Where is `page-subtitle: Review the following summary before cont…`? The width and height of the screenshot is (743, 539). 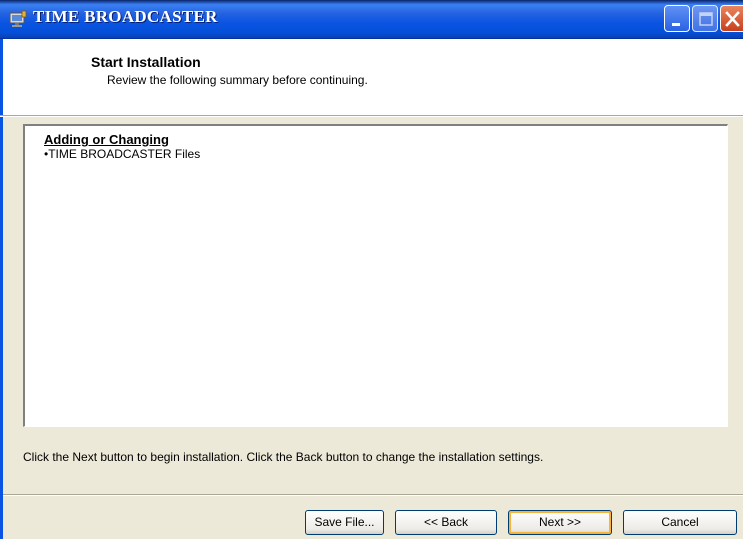
page-subtitle: Review the following summary before cont… is located at coordinates (237, 80).